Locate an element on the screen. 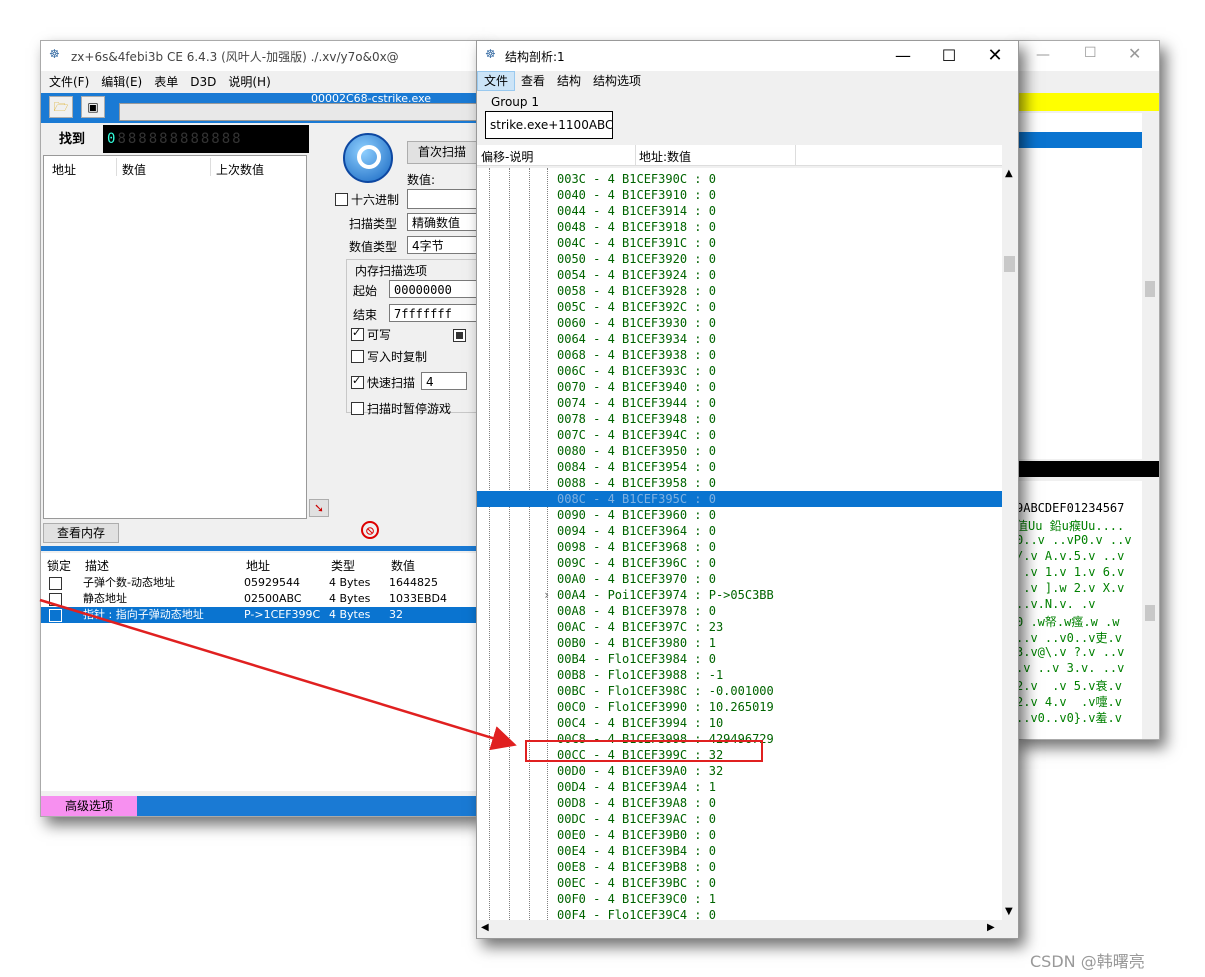  watermark: CSDN @韩曙亮 is located at coordinates (1087, 961).